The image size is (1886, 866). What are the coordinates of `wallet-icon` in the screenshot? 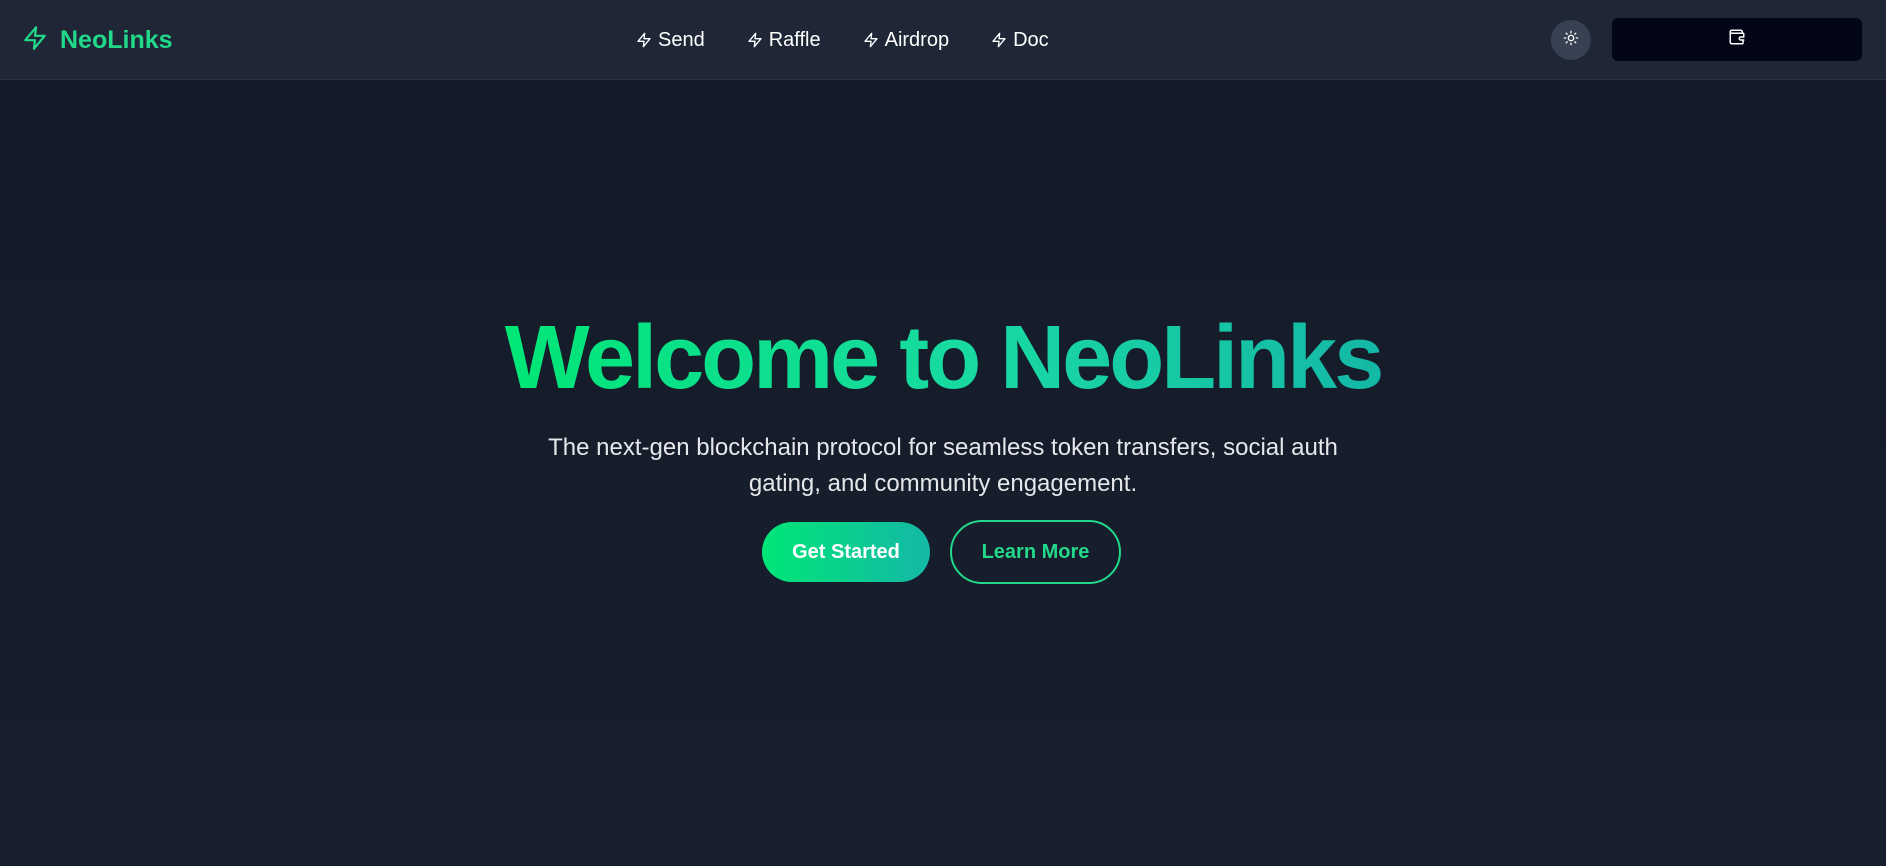 It's located at (1737, 39).